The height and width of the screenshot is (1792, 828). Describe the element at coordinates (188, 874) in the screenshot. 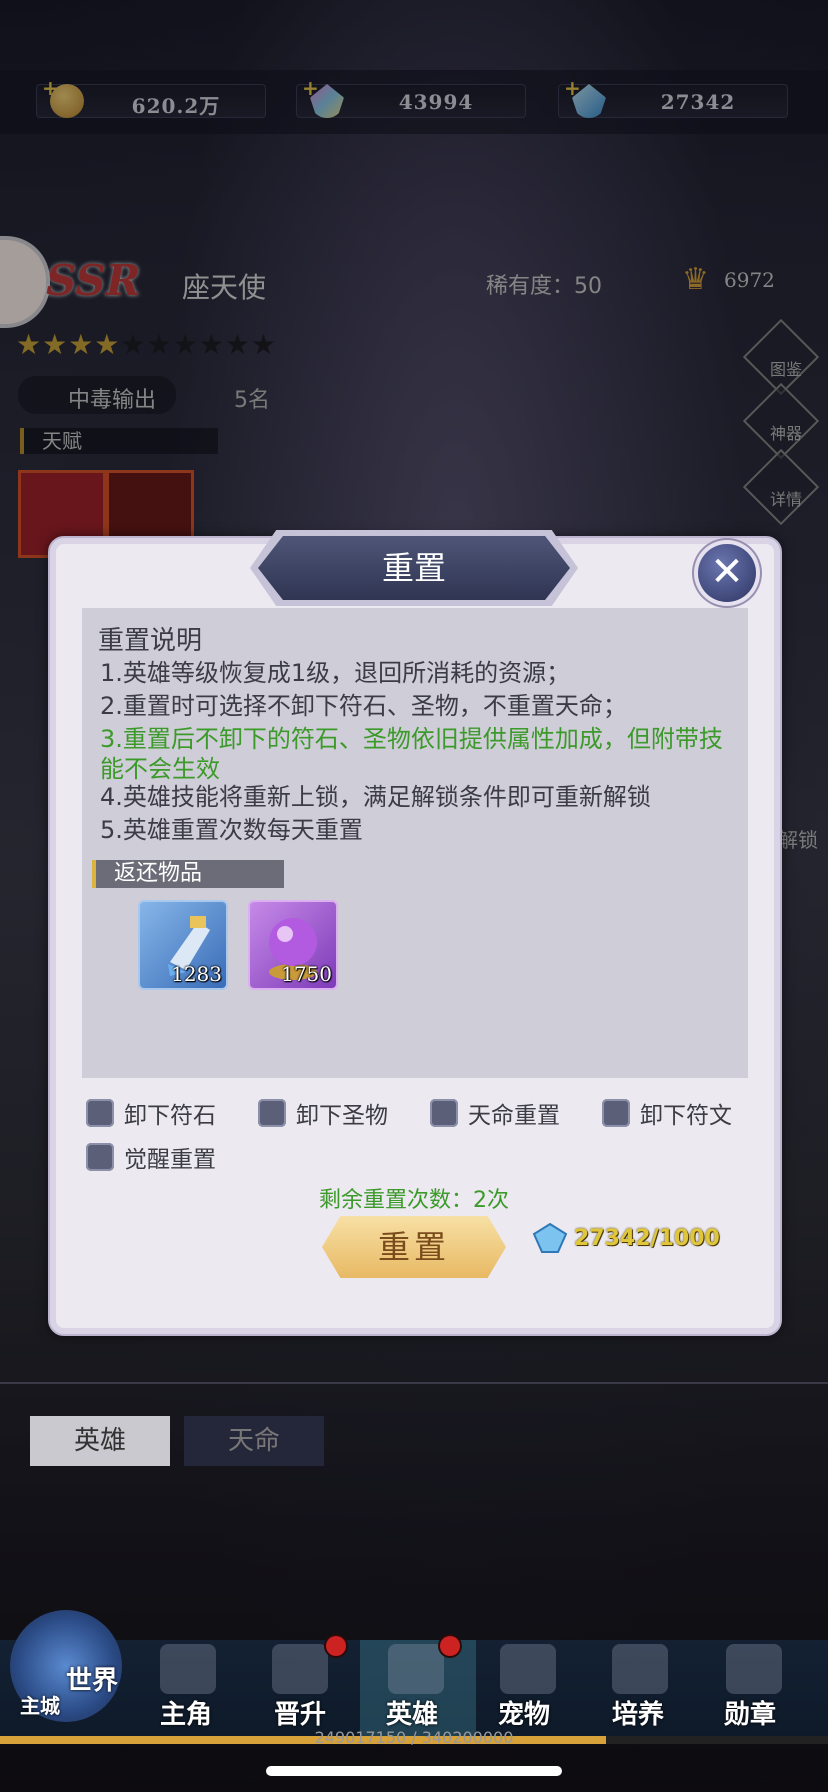

I see `returned-items-header: 返还物品` at that location.